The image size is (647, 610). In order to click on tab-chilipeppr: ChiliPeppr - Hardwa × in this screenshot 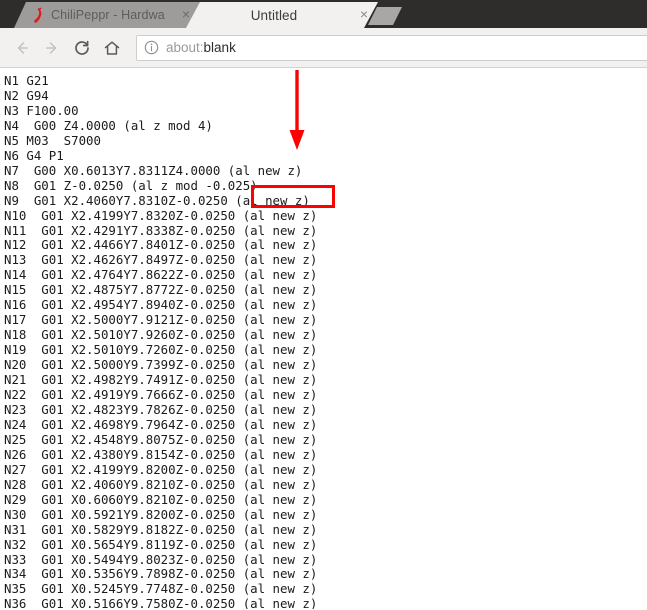, I will do `click(107, 15)`.